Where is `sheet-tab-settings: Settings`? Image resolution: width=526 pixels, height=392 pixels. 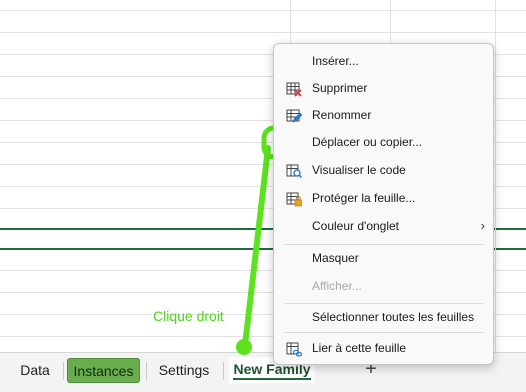
sheet-tab-settings: Settings is located at coordinates (184, 370).